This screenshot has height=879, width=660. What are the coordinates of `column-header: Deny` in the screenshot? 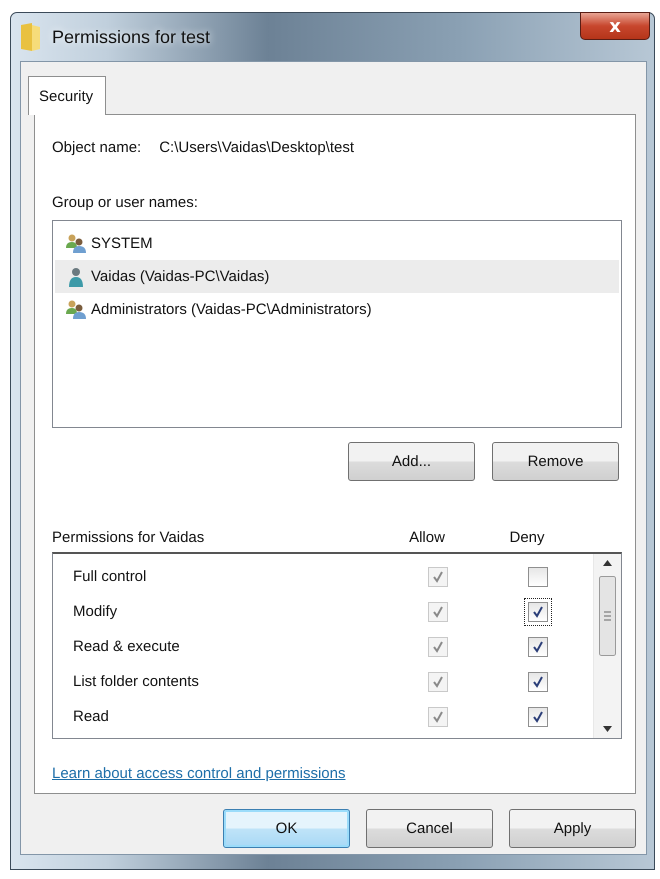 It's located at (527, 537).